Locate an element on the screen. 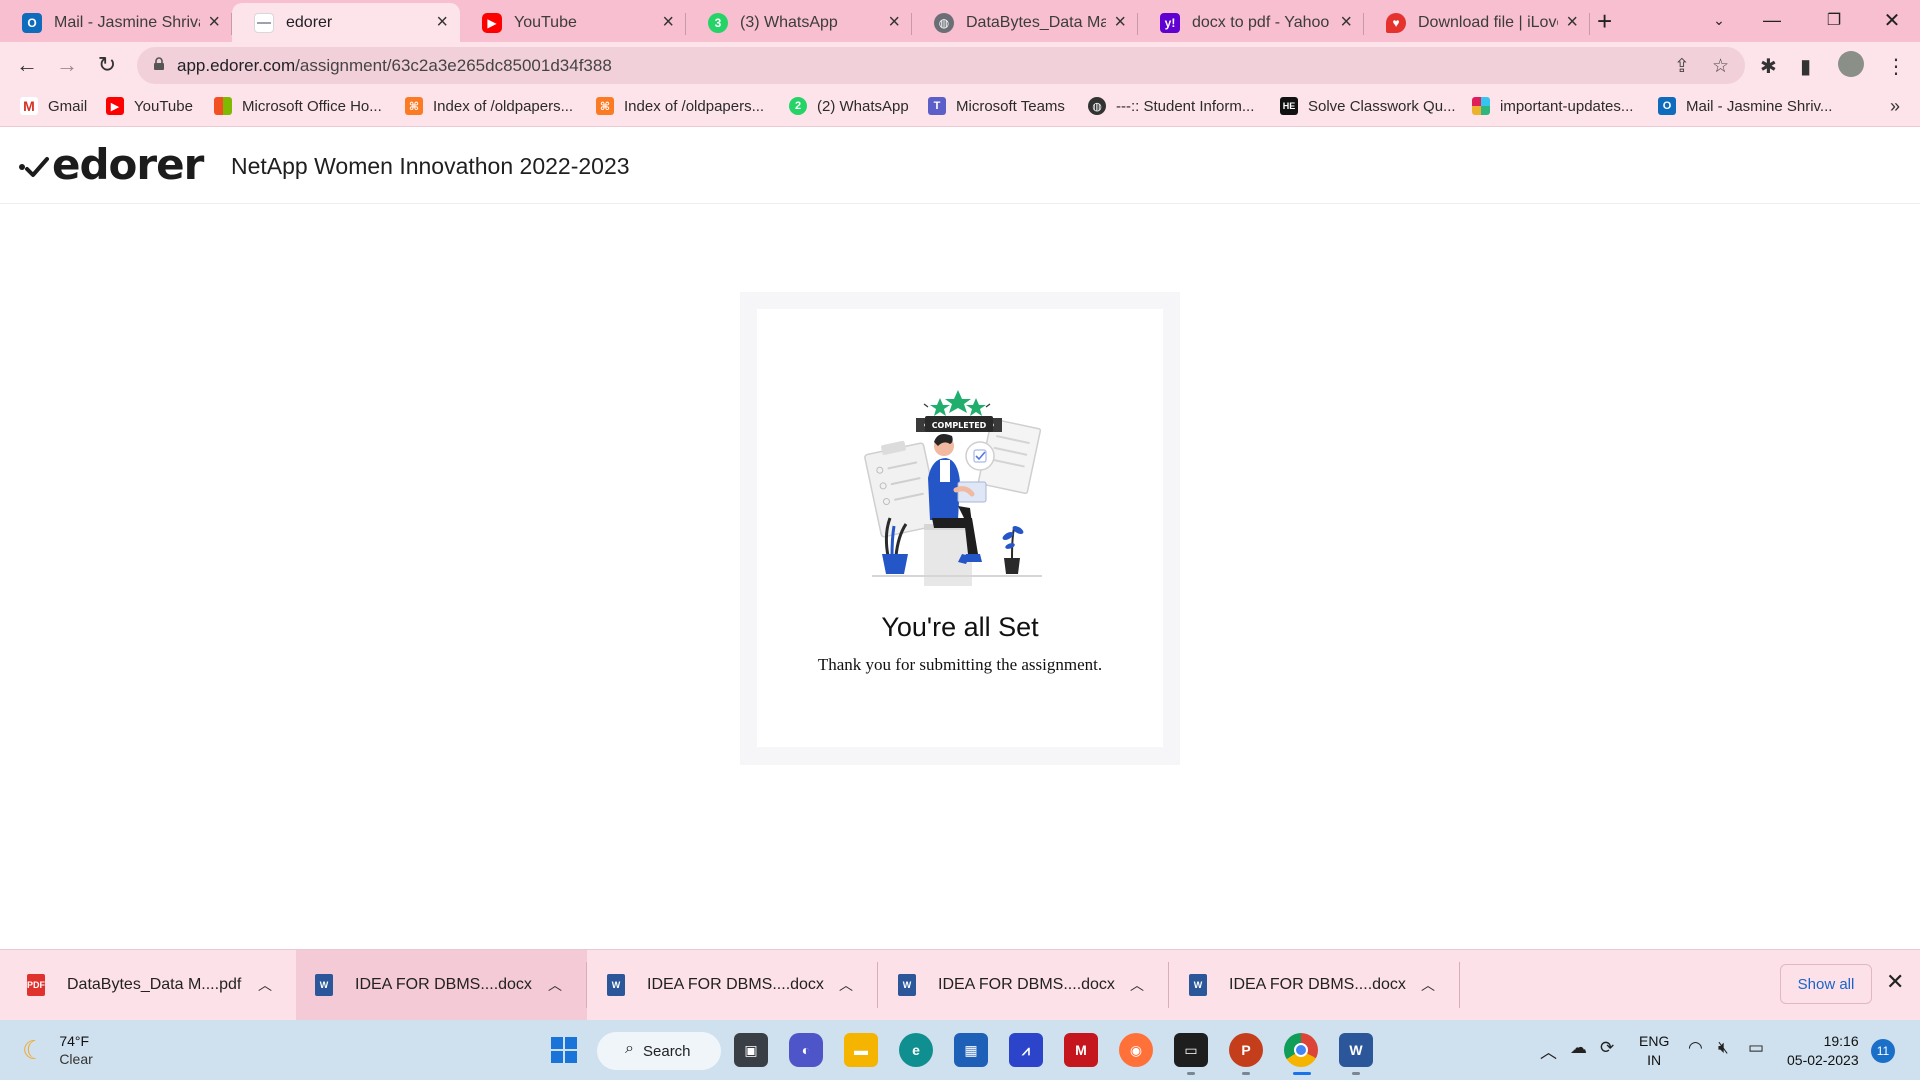 This screenshot has height=1080, width=1920. tab-whatsapp: 3 (3) WhatsApp × is located at coordinates (799, 22).